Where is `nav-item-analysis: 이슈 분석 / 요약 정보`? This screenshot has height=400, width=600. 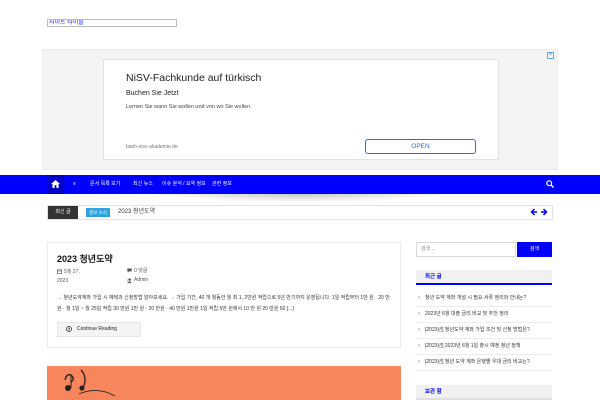 nav-item-analysis: 이슈 분석 / 요약 정보 is located at coordinates (184, 184).